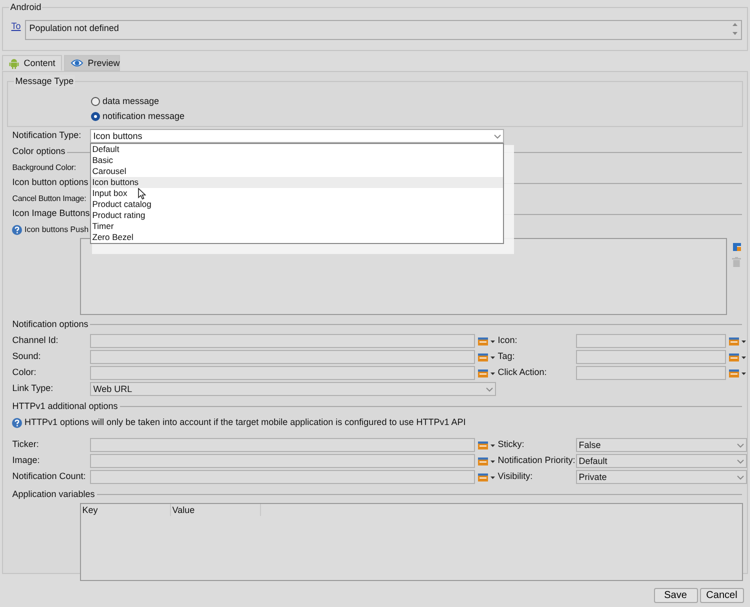  Describe the element at coordinates (32, 63) in the screenshot. I see `tab: Content` at that location.